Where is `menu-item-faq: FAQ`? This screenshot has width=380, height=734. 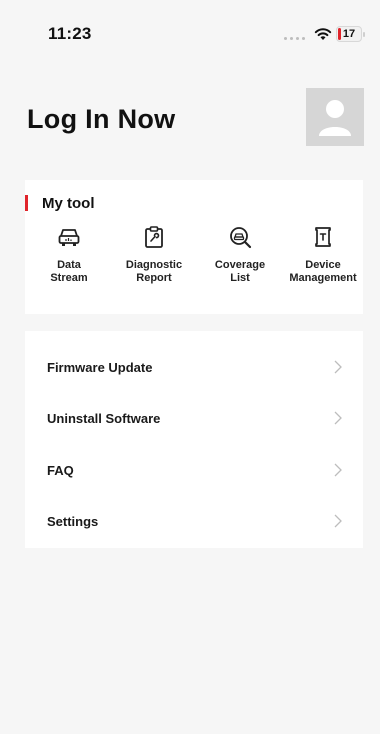 menu-item-faq: FAQ is located at coordinates (194, 470).